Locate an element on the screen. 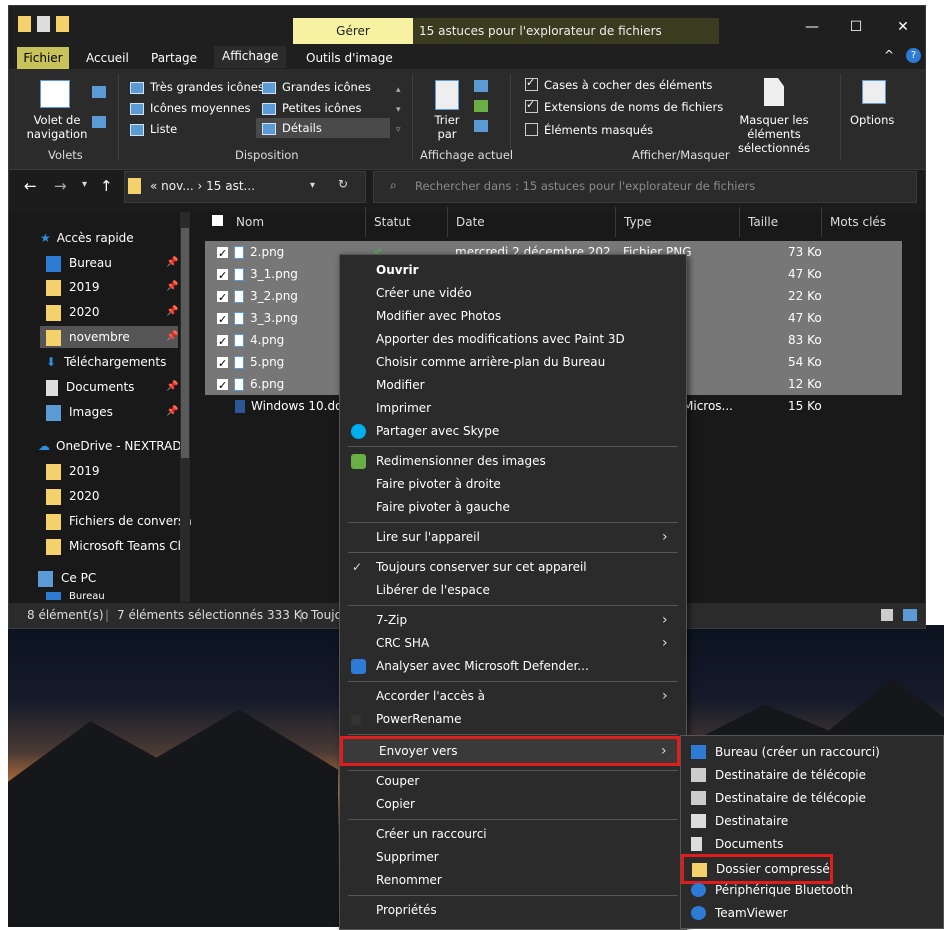 The width and height of the screenshot is (947, 930). menu-item-powerrename: PowerRename is located at coordinates (513, 719).